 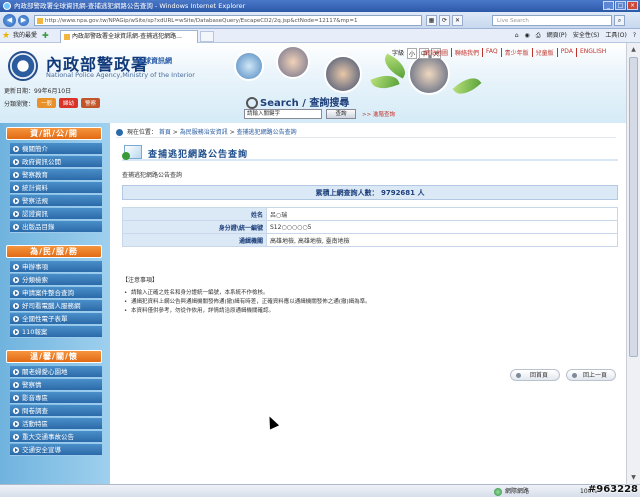 What do you see at coordinates (56, 398) in the screenshot?
I see `sidebar-item: 影音專區` at bounding box center [56, 398].